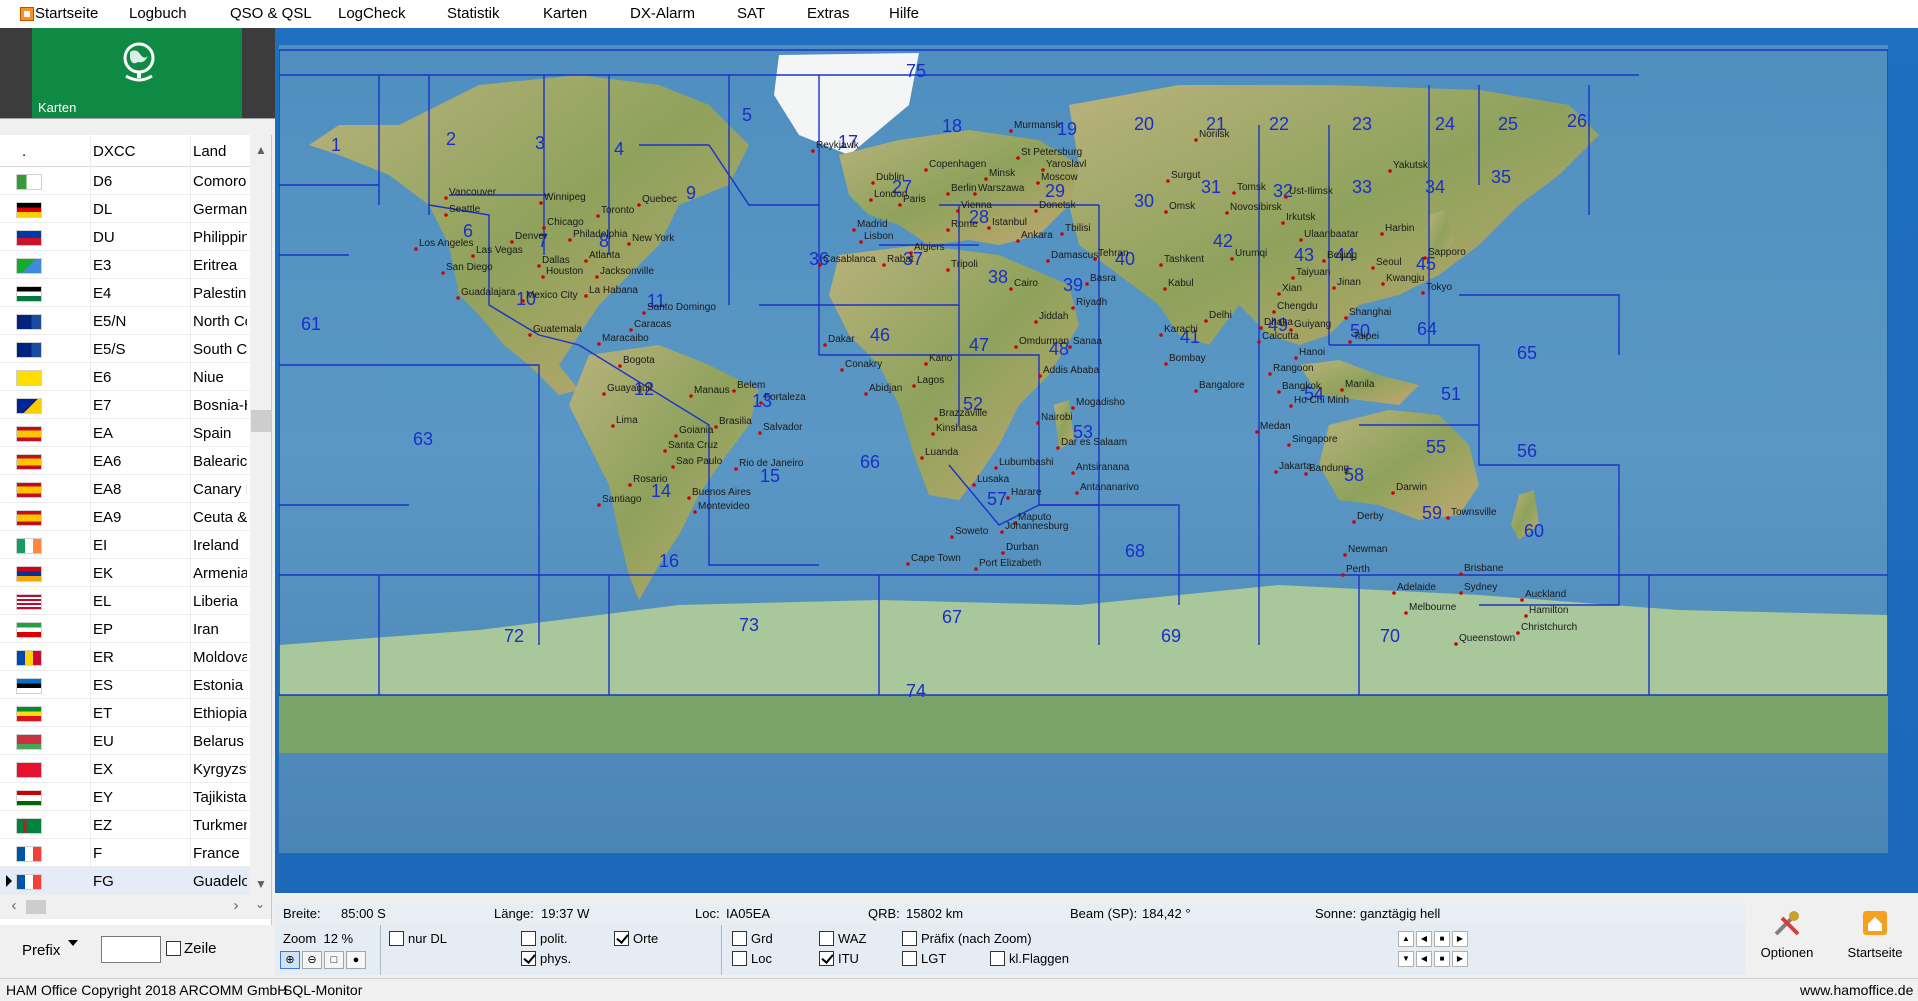  Describe the element at coordinates (967, 938) in the screenshot. I see `praefix-checkbox: Präfix (nach Zoom)` at that location.